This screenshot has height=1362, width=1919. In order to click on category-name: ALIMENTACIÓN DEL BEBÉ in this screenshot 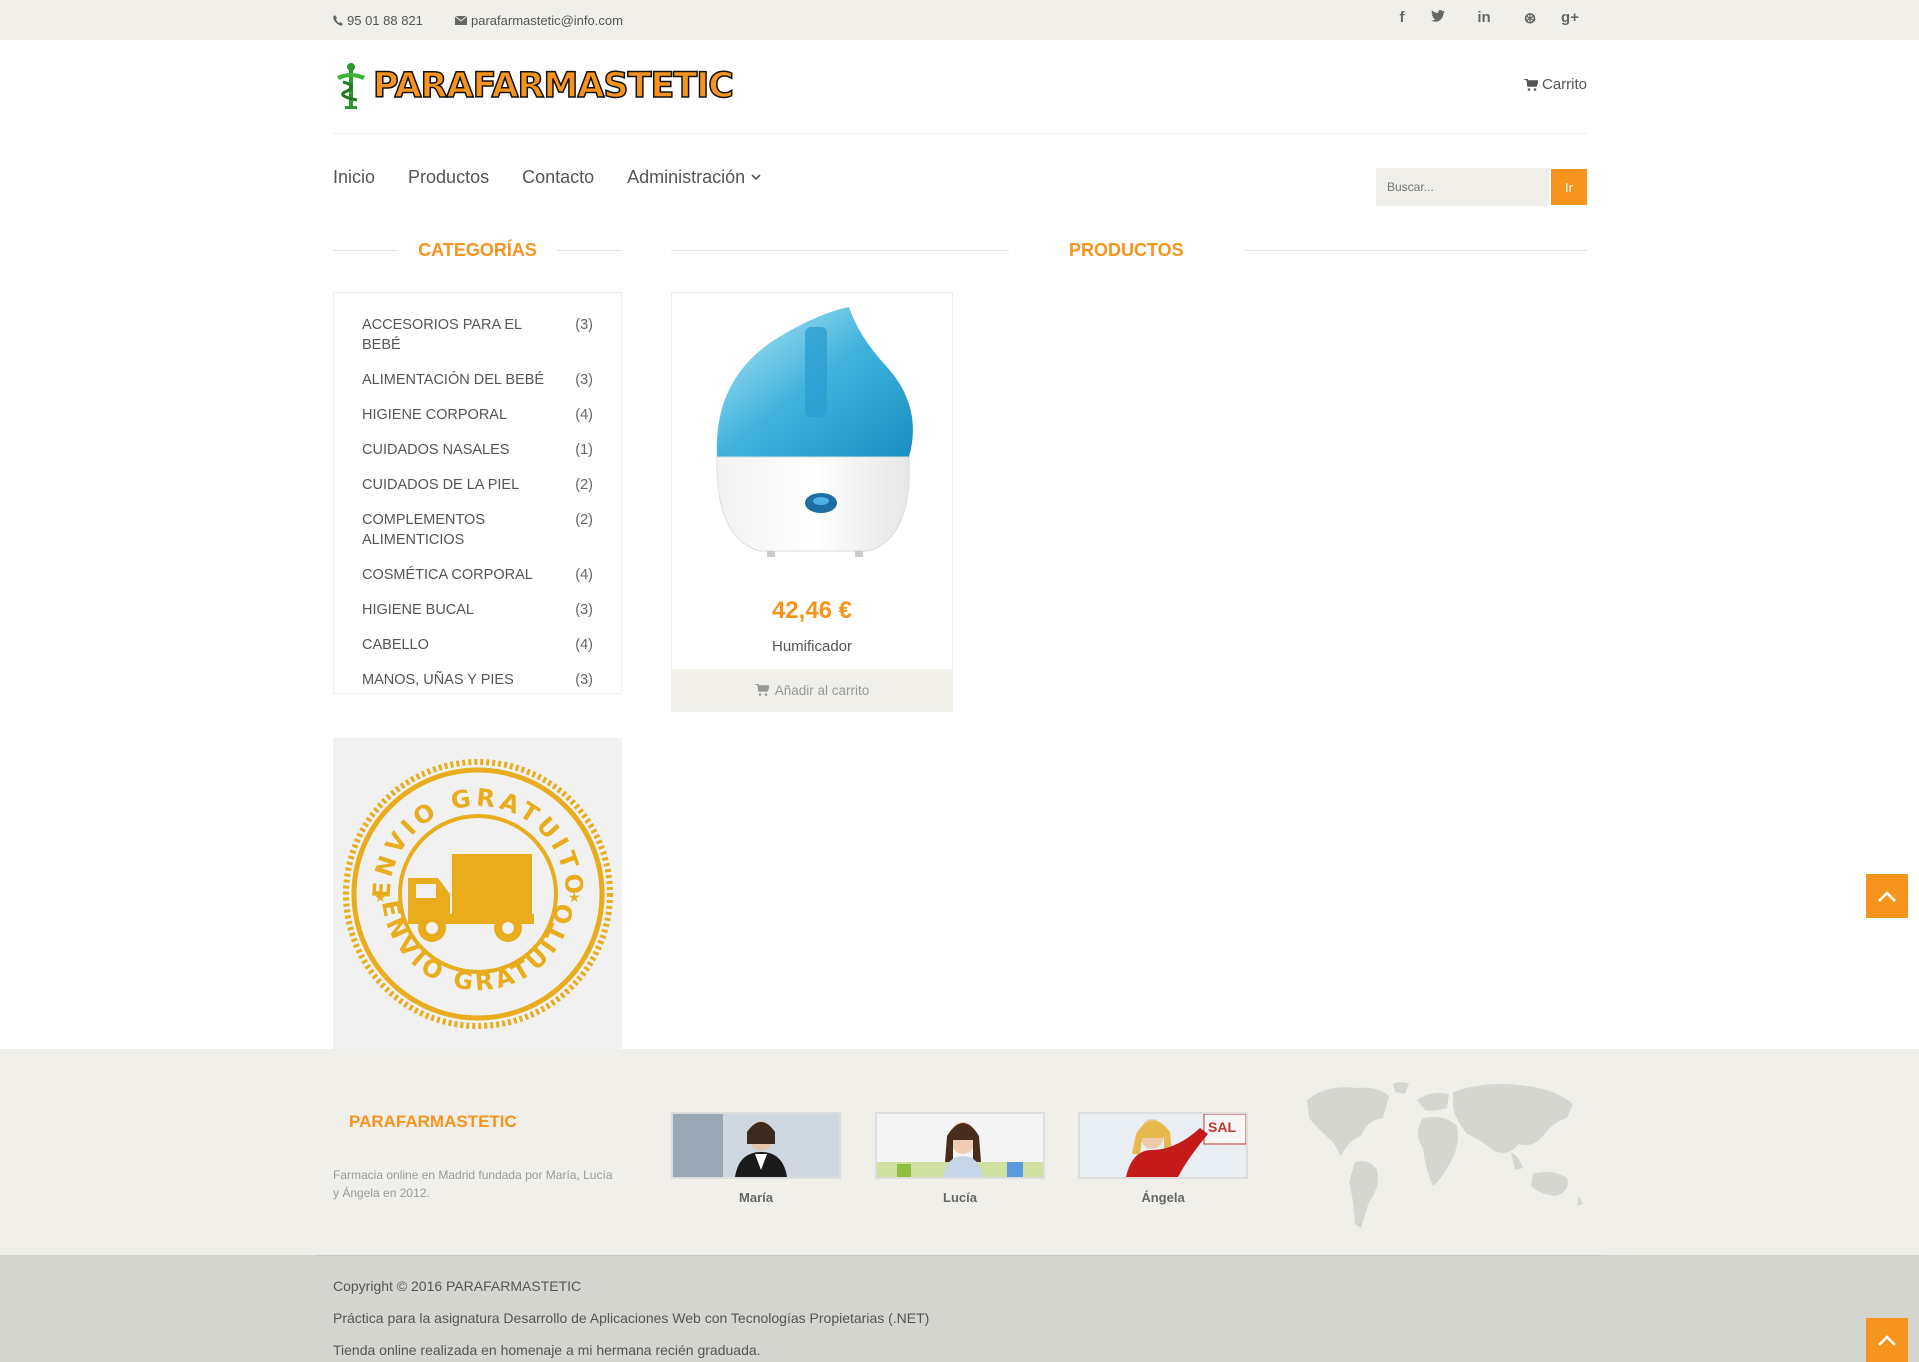, I will do `click(462, 380)`.